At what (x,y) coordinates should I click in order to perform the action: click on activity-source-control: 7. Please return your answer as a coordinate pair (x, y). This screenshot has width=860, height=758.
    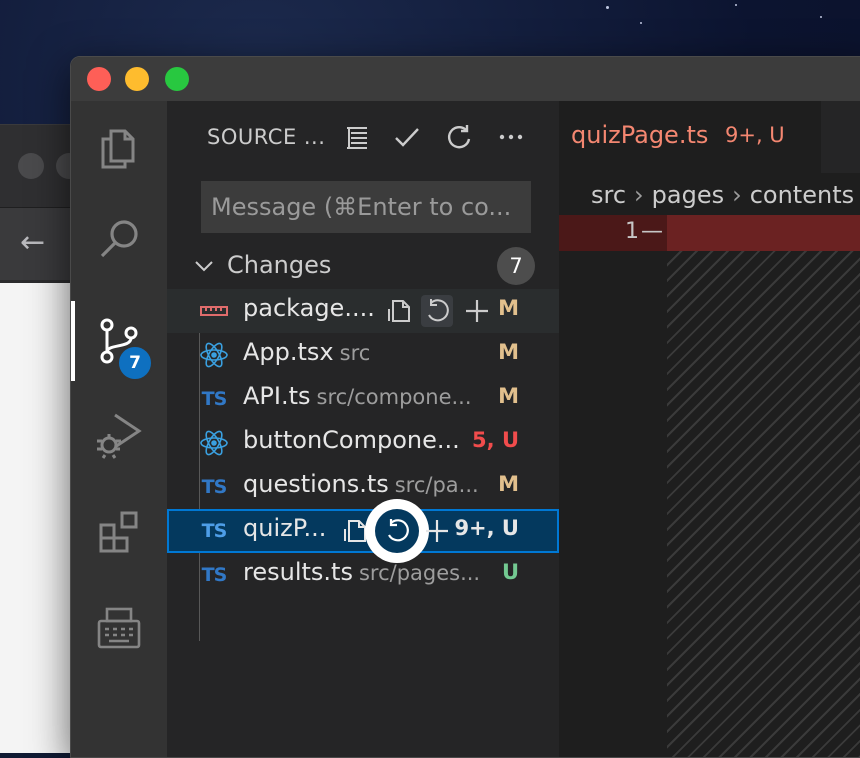
    Looking at the image, I should click on (119, 341).